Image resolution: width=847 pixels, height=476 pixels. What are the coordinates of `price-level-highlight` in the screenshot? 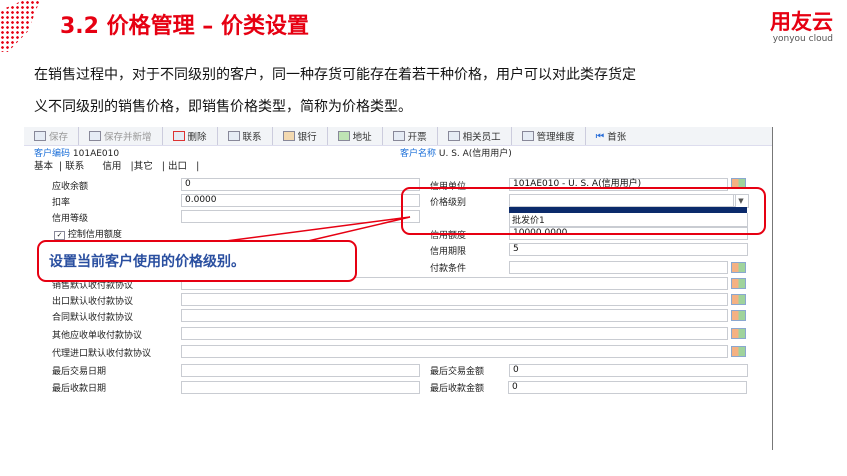 It's located at (583, 211).